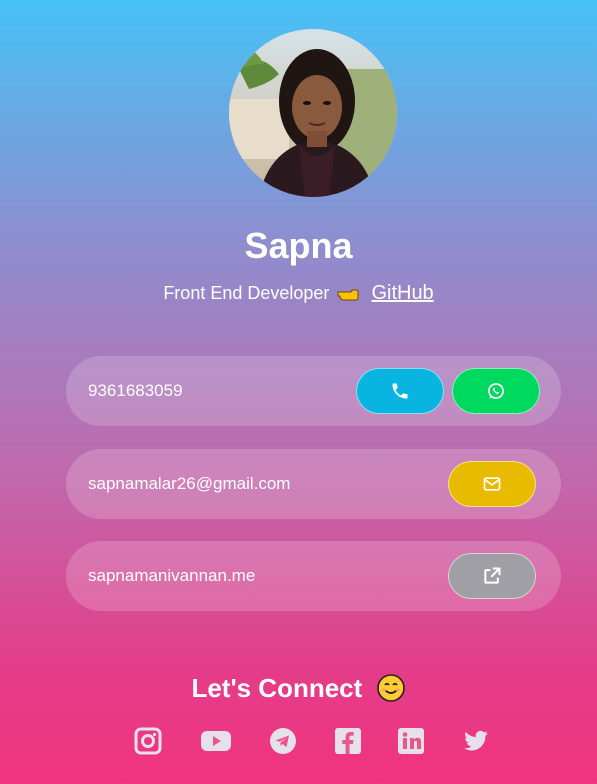 The height and width of the screenshot is (784, 597). What do you see at coordinates (313, 113) in the screenshot?
I see `profile-avatar` at bounding box center [313, 113].